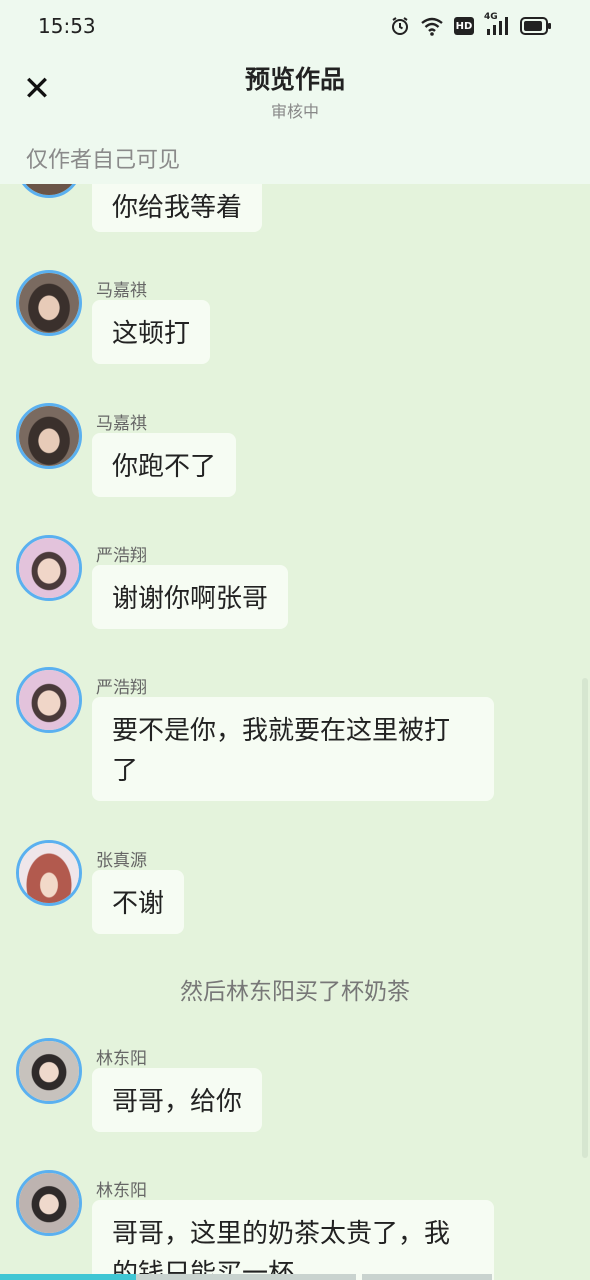 Image resolution: width=590 pixels, height=1280 pixels. I want to click on status-icons: HD 4G, so click(471, 25).